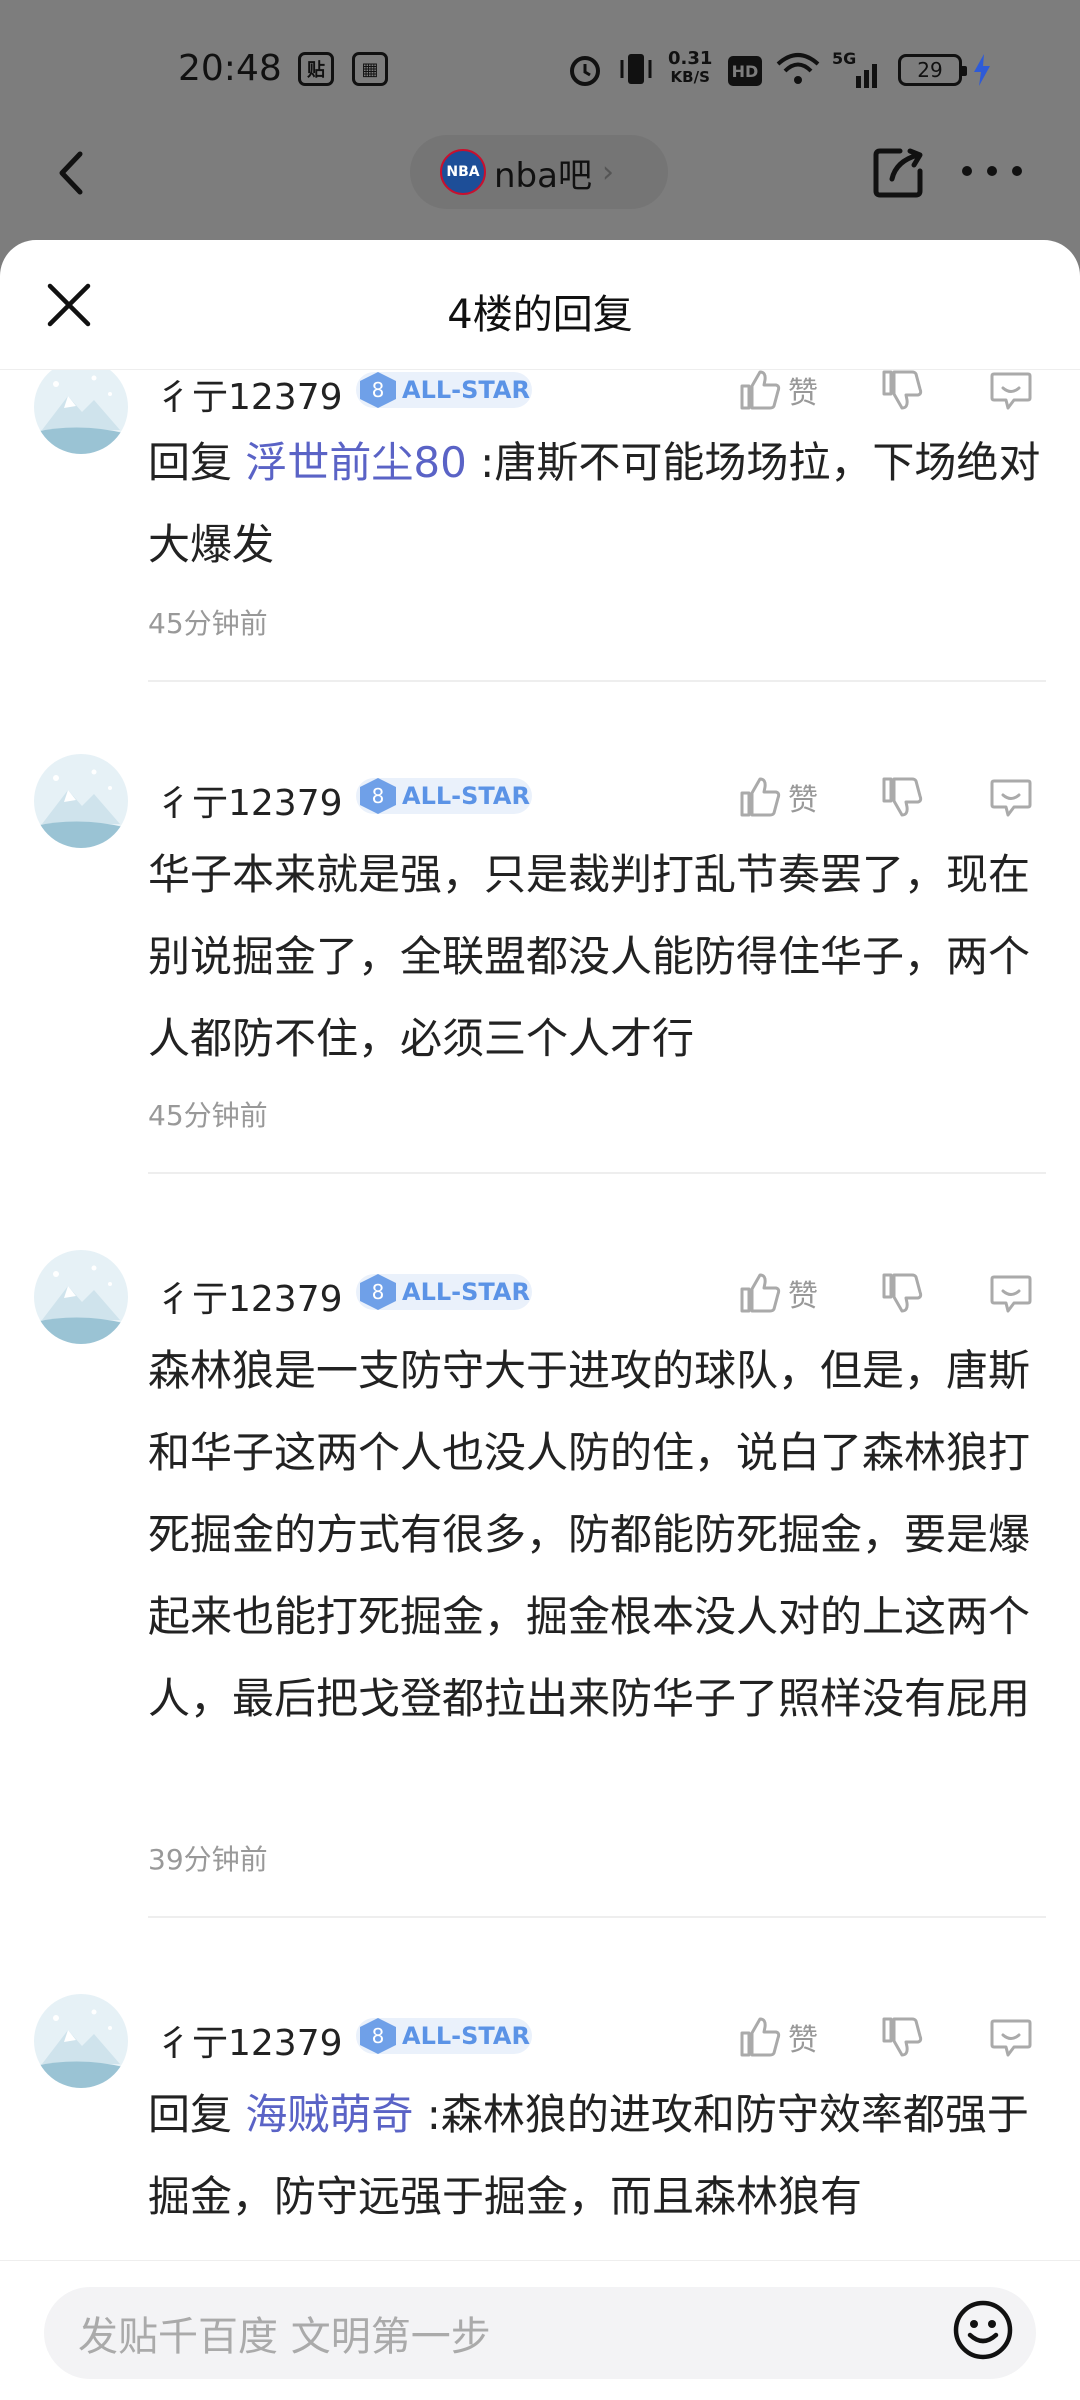 Image resolution: width=1080 pixels, height=2400 pixels. What do you see at coordinates (598, 504) in the screenshot?
I see `reply-text: 回复 浮世前尘80 :唐斯不可能场场拉，下场绝对大爆发` at bounding box center [598, 504].